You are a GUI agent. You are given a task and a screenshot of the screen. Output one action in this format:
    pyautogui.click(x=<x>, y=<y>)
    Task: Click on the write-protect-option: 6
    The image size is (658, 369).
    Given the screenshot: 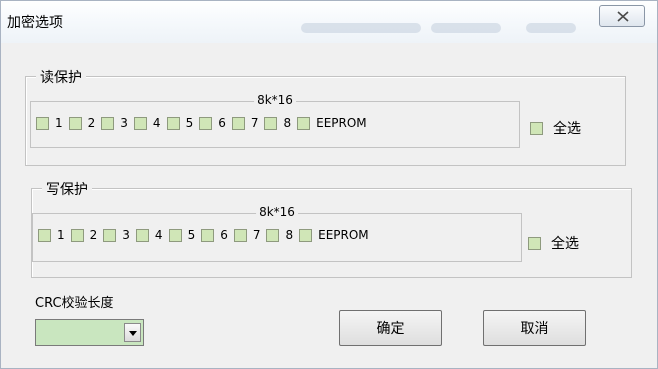 What is the action you would take?
    pyautogui.click(x=214, y=235)
    